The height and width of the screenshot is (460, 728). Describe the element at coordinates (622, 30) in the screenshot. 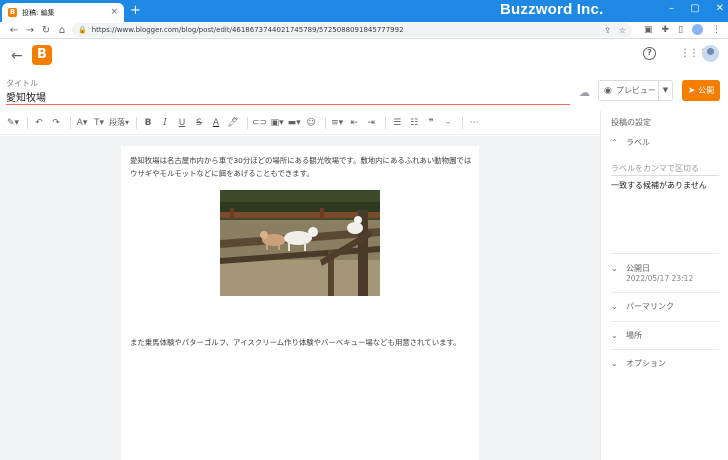

I see `star-icon: ☆` at that location.